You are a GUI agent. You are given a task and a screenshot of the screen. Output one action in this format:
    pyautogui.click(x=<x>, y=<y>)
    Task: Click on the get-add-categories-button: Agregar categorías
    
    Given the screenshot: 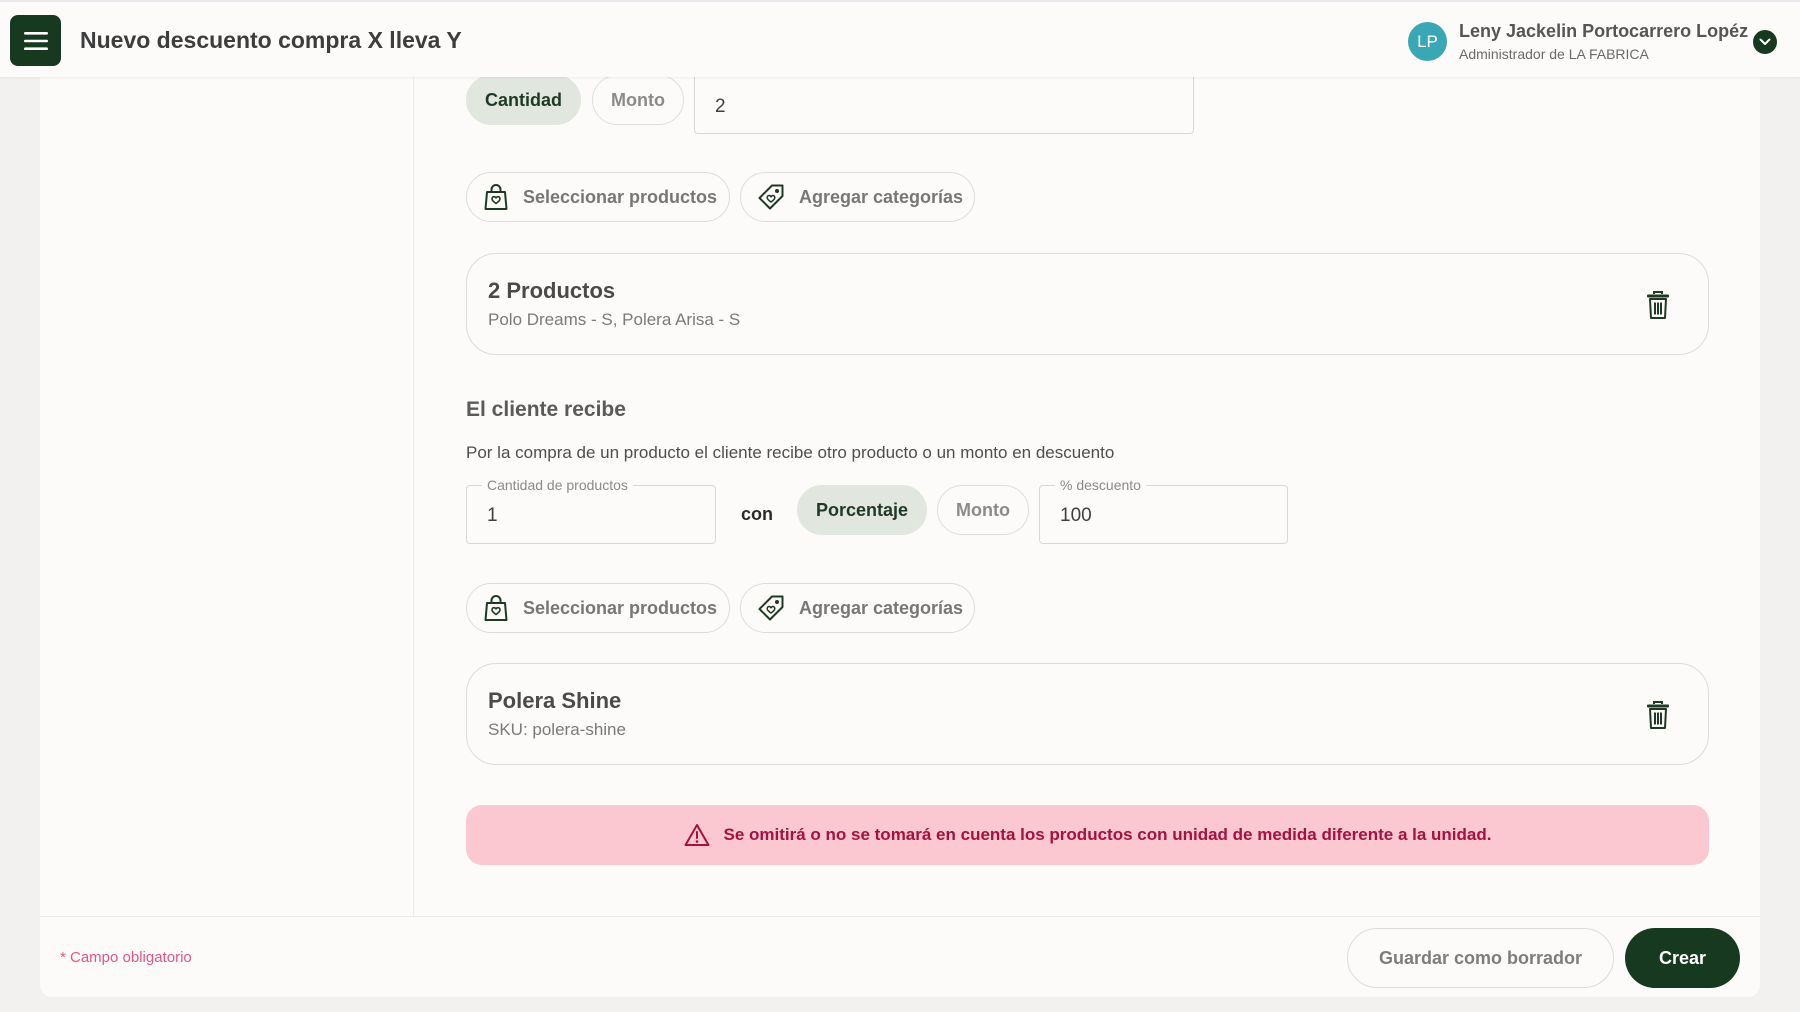 What is the action you would take?
    pyautogui.click(x=857, y=608)
    